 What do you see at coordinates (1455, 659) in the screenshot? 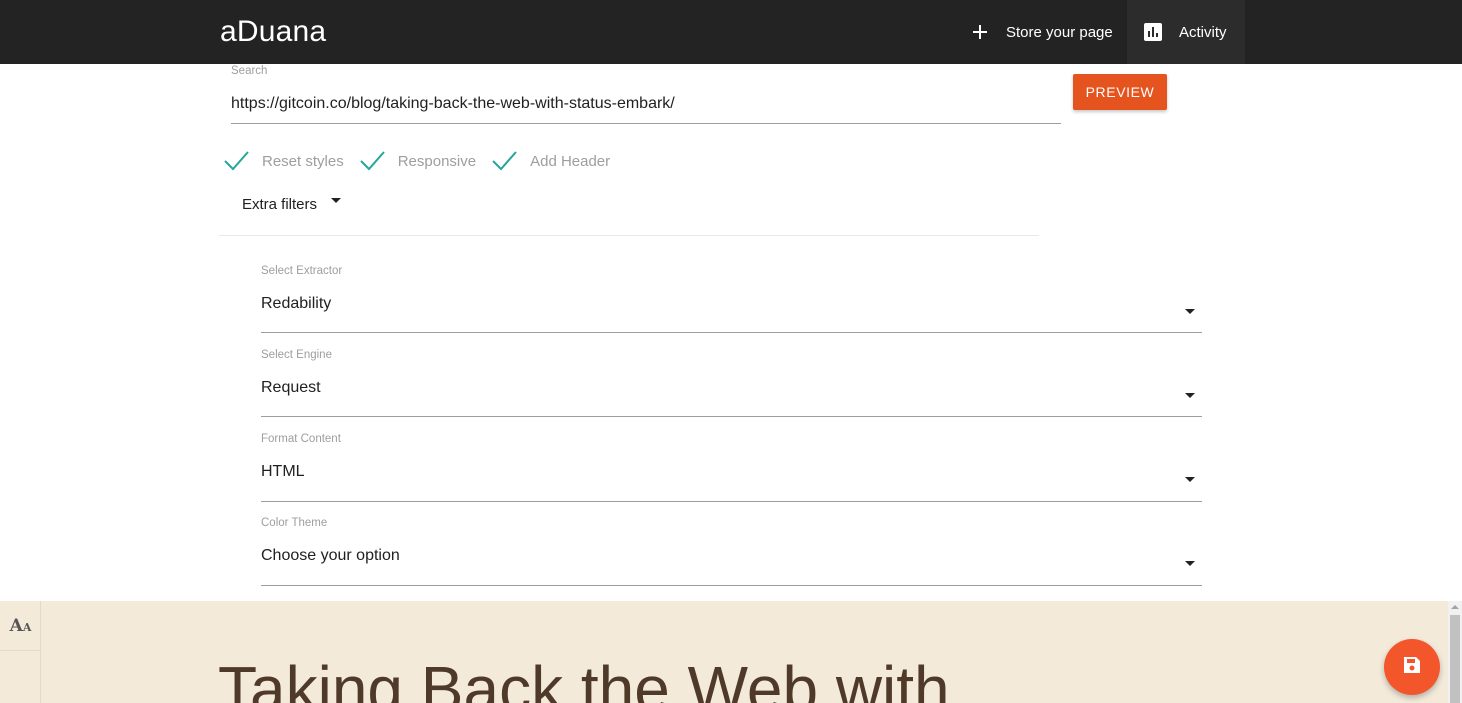
I see `scrollbar-thumb` at bounding box center [1455, 659].